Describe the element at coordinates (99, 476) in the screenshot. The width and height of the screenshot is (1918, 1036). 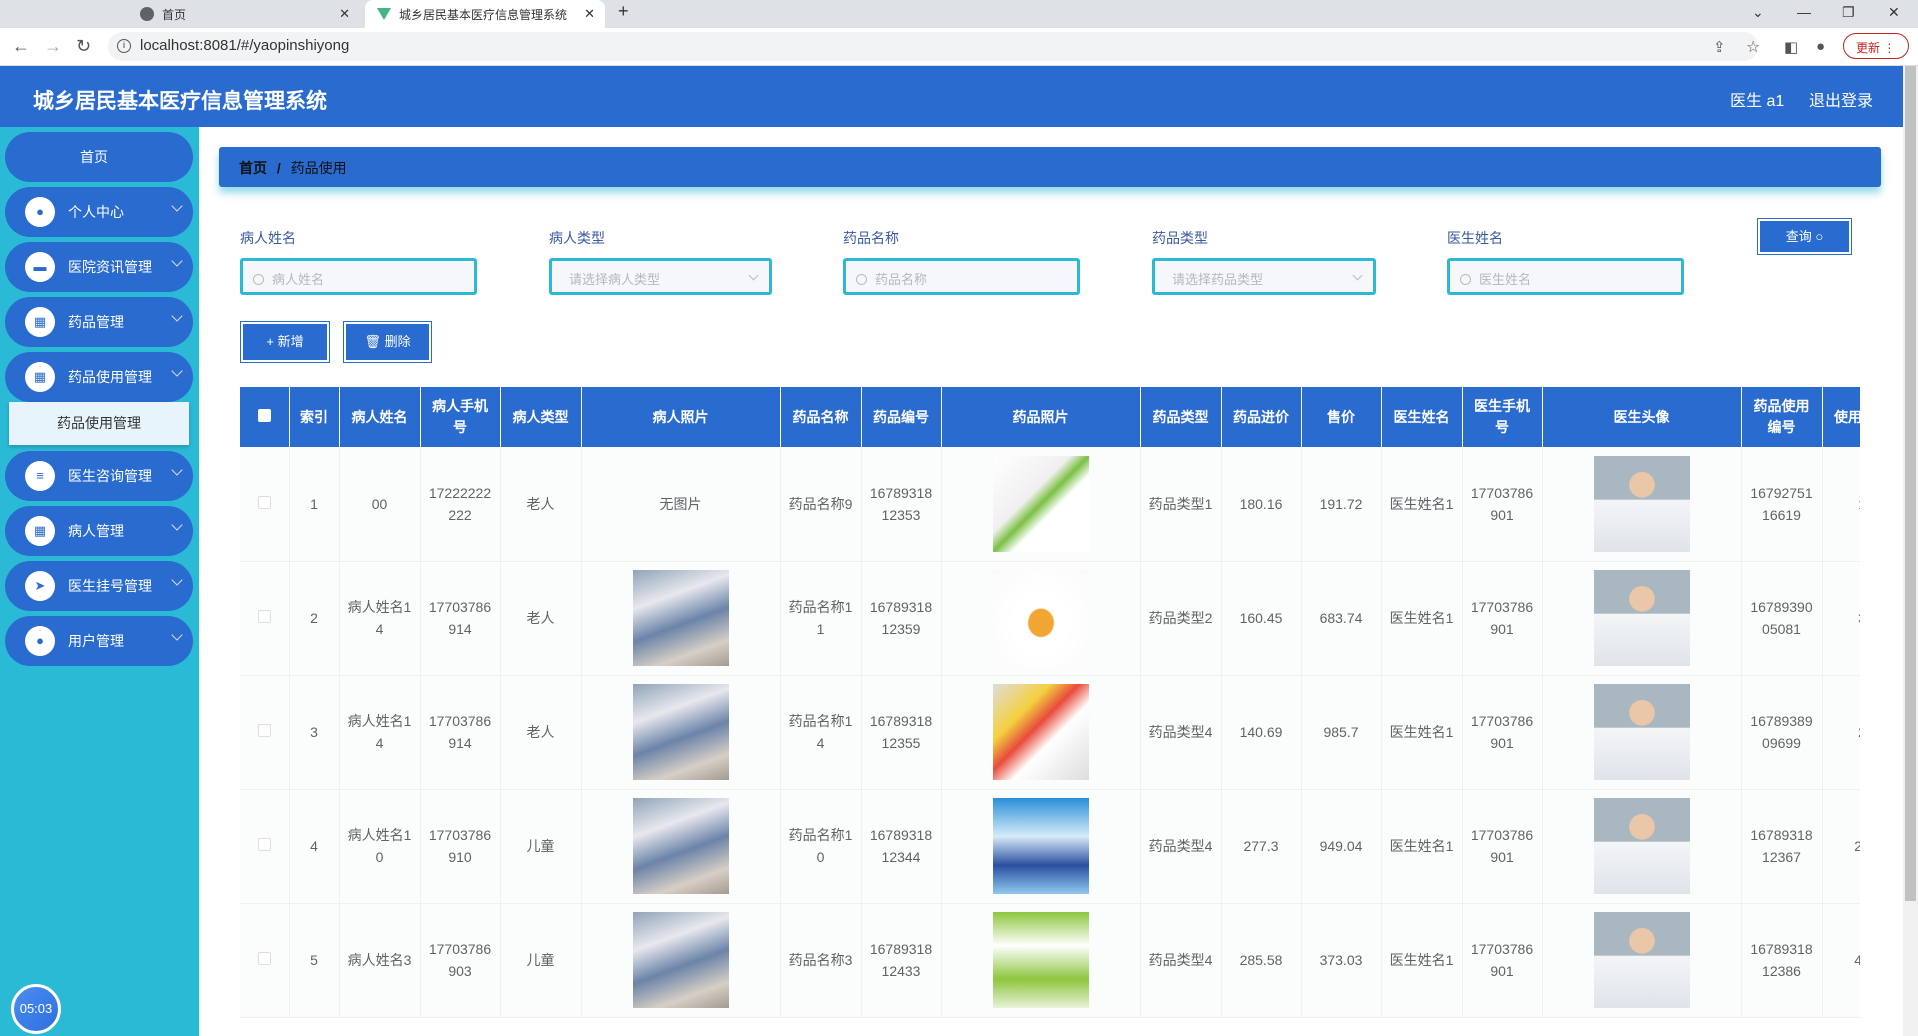
I see `sidebar-item-doctor-consult: ≡ 医生咨询管理` at that location.